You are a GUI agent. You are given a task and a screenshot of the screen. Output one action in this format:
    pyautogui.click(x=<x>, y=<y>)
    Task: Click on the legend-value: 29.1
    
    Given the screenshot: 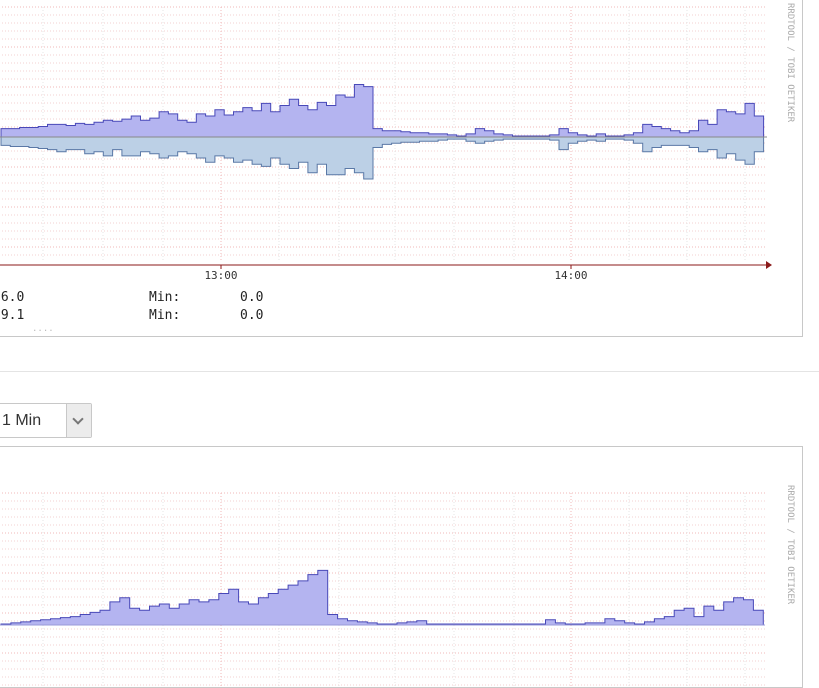 What is the action you would take?
    pyautogui.click(x=12, y=315)
    